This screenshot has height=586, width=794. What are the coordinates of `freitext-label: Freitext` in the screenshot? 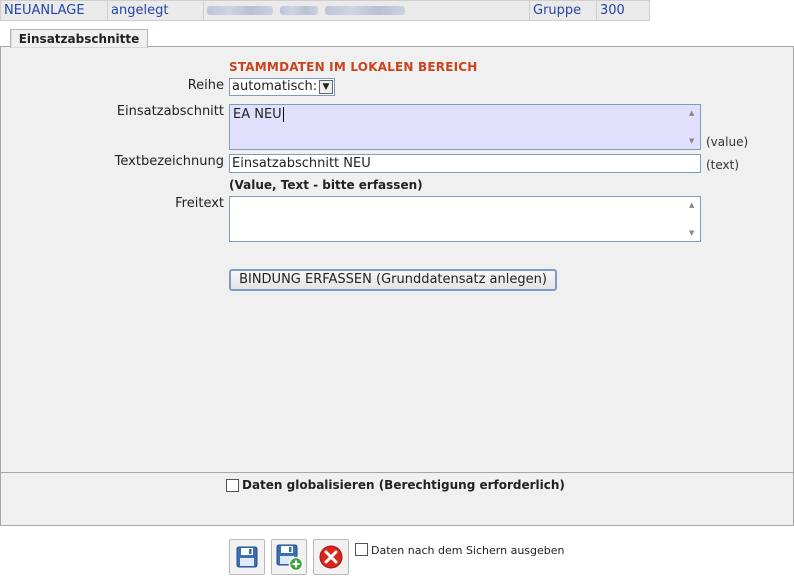 It's located at (199, 203).